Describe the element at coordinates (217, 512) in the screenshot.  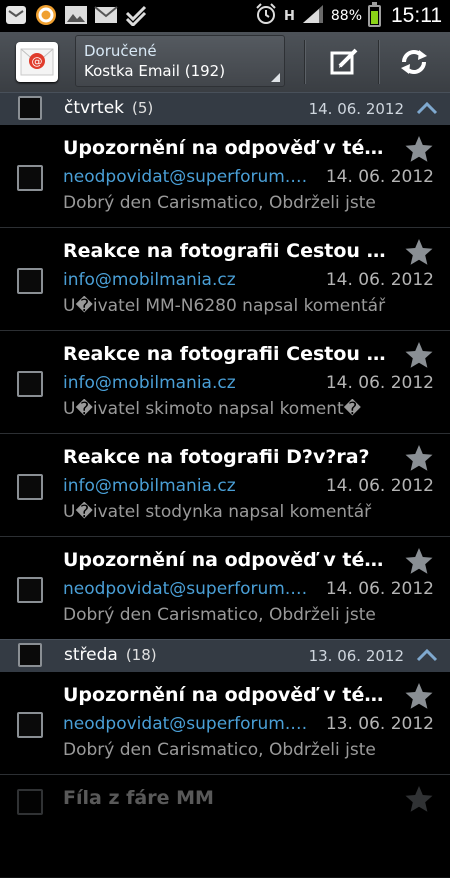
I see `email-preview: U�ivatel stodynka napsal komentář` at that location.